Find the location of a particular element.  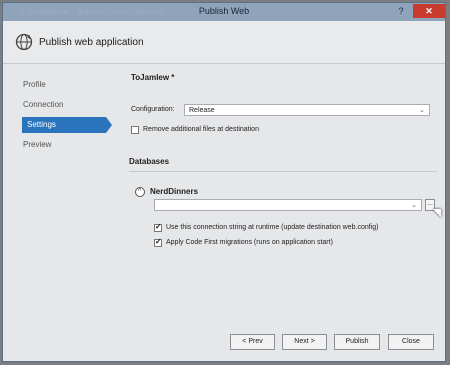

next-button: Next > is located at coordinates (304, 342).